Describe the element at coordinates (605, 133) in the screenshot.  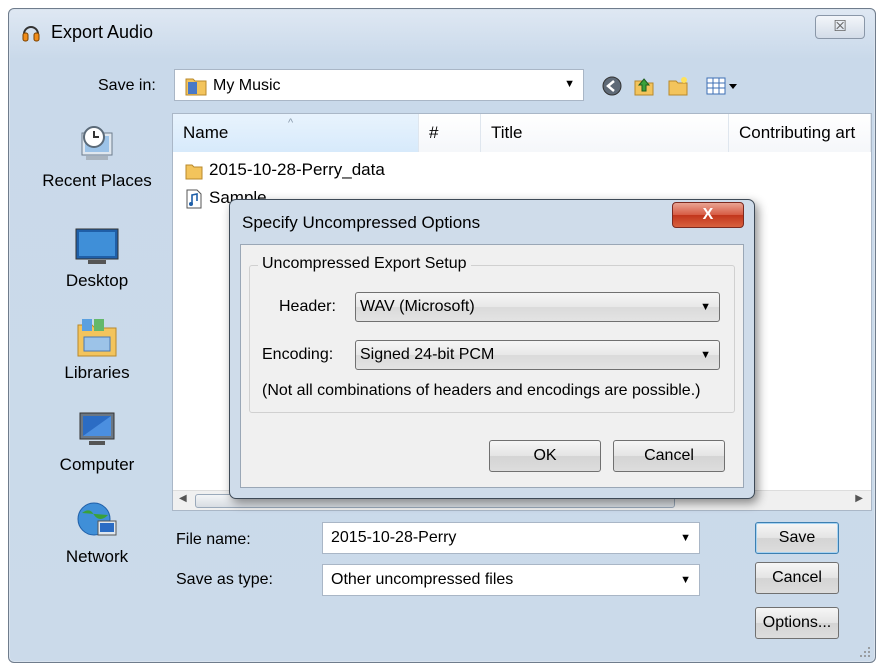
I see `column-header-title: Title` at that location.